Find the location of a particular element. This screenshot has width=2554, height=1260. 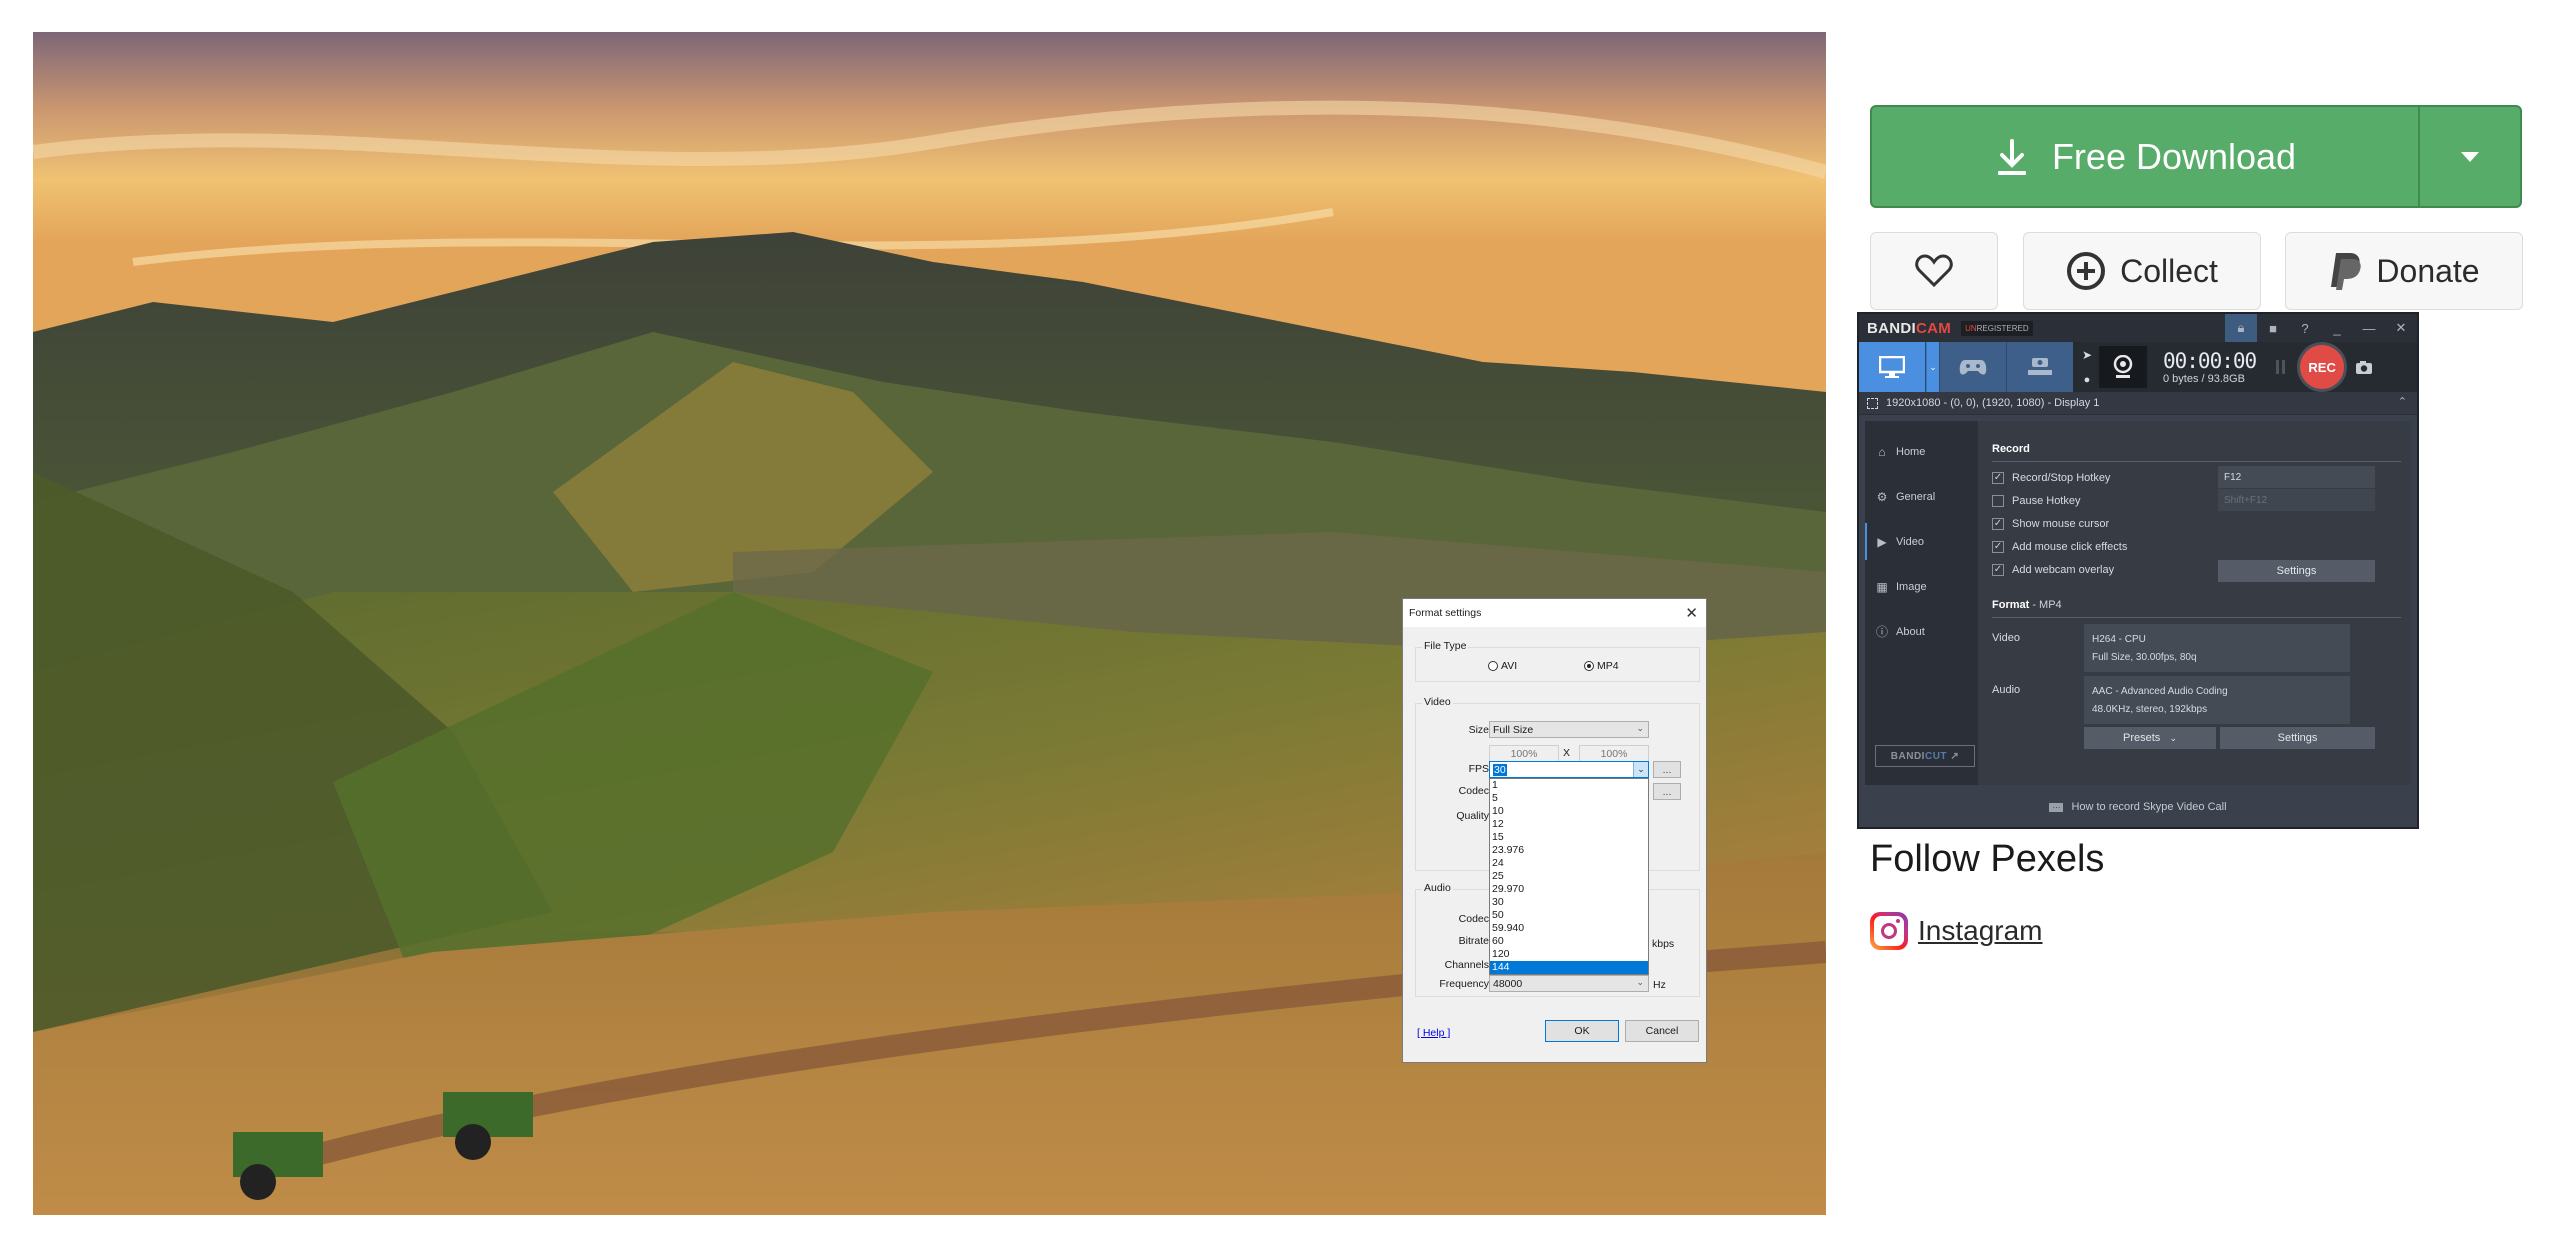

cursor-icon: ➤ is located at coordinates (2087, 355).